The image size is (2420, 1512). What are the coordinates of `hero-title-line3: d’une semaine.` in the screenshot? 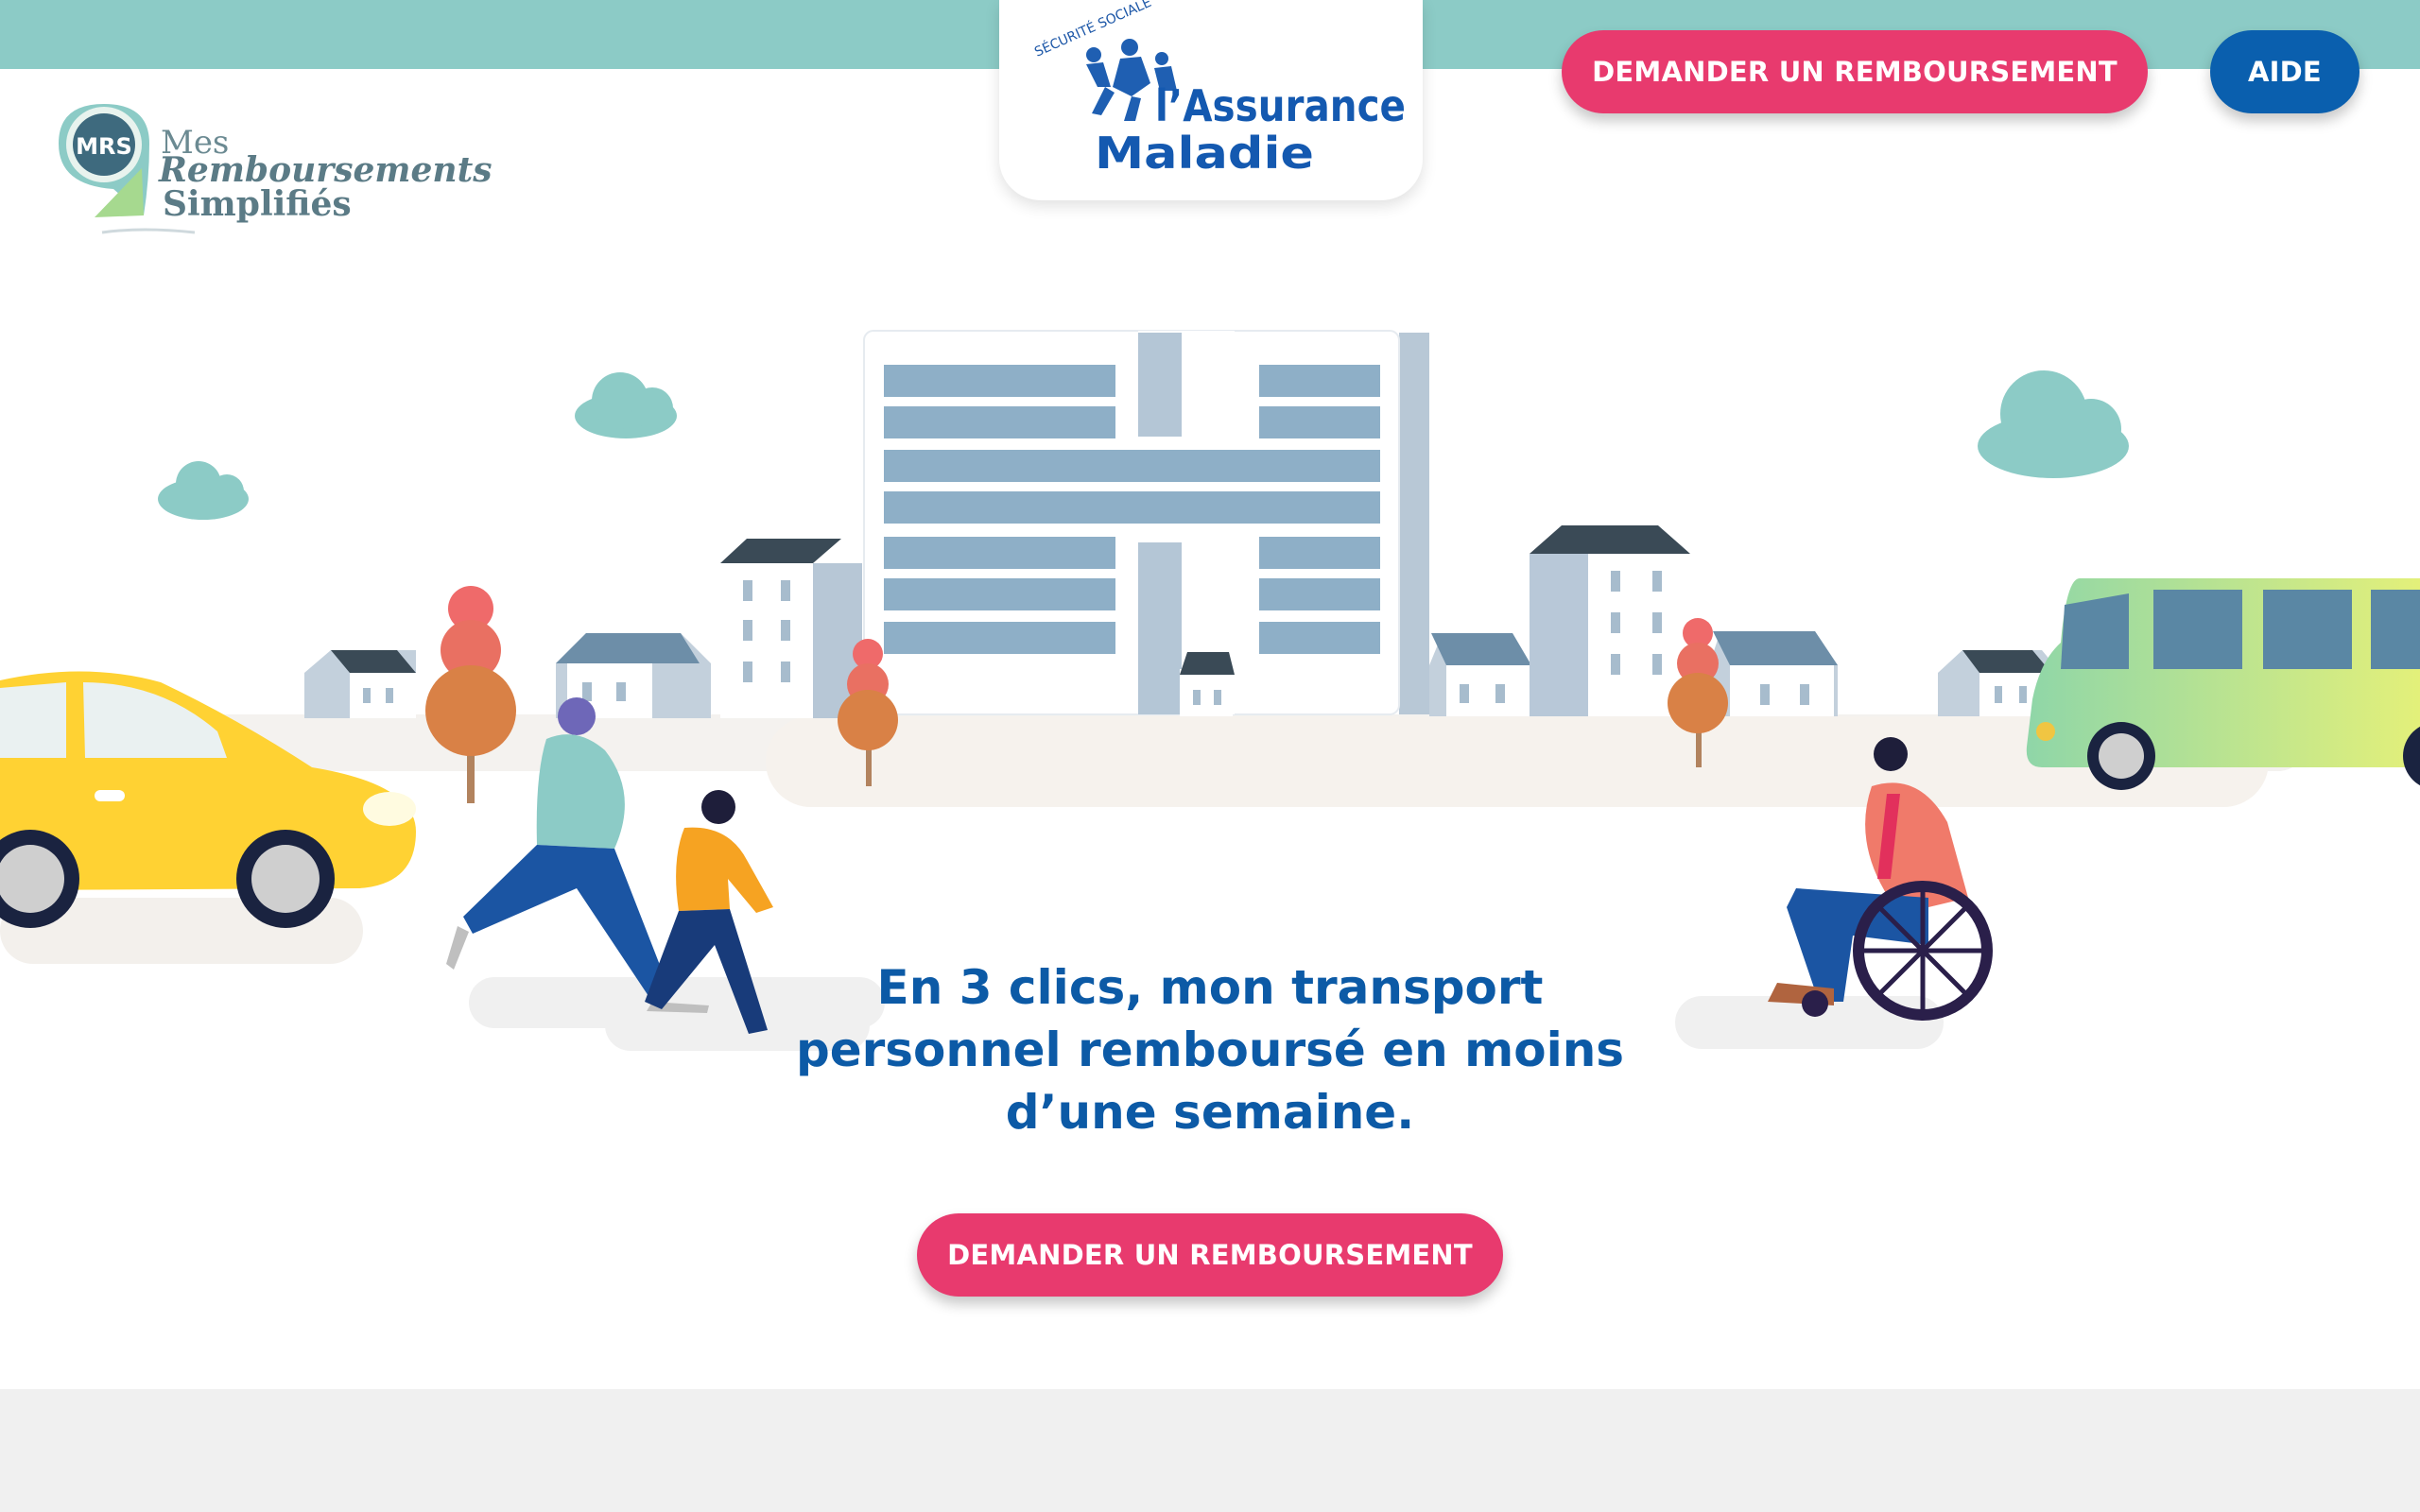 It's located at (1210, 1112).